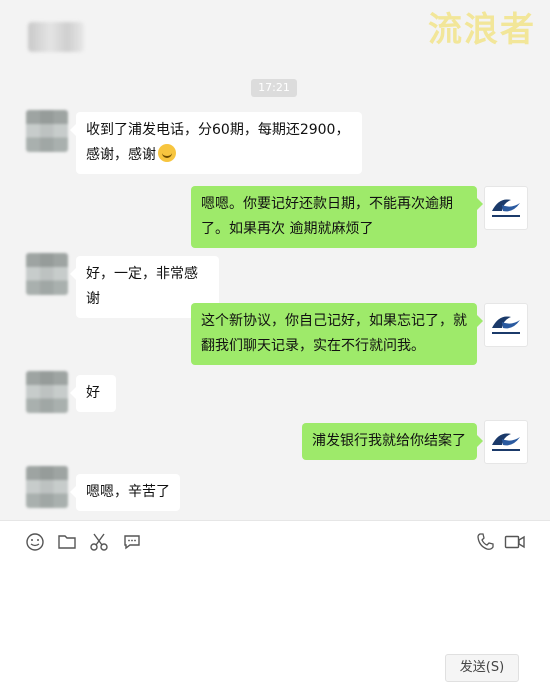 The height and width of the screenshot is (683, 550). What do you see at coordinates (142, 286) in the screenshot?
I see `message-text: 好，一定，非常感谢` at bounding box center [142, 286].